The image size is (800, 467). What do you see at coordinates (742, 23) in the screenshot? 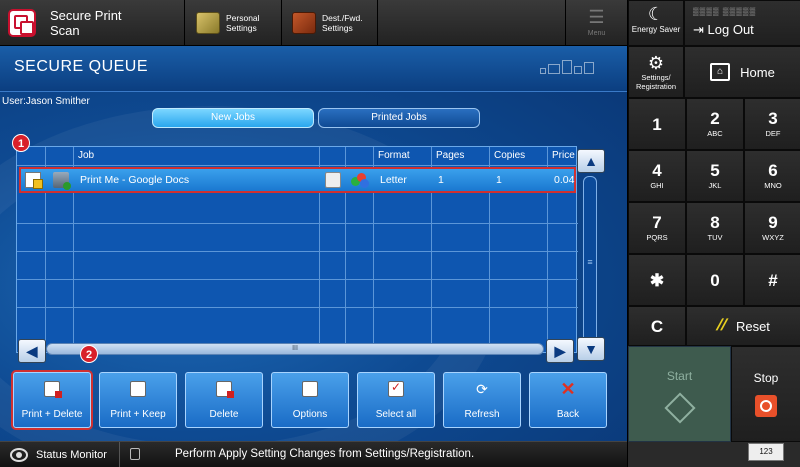
I see `logout-button: ▒▒▒▒ ▒▒▒▒▒ ⇥ Log Out` at bounding box center [742, 23].